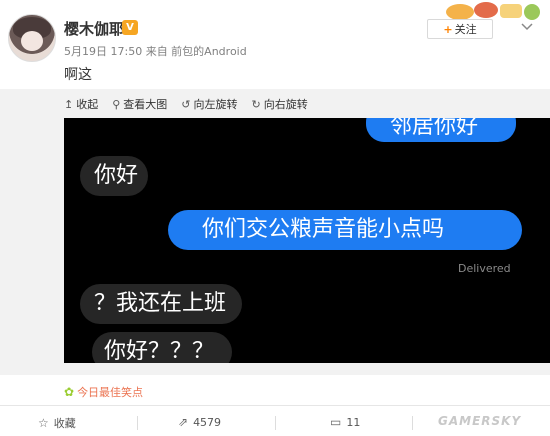 The width and height of the screenshot is (550, 436). Describe the element at coordinates (215, 104) in the screenshot. I see `rotate-left-label: 向左旋转` at that location.